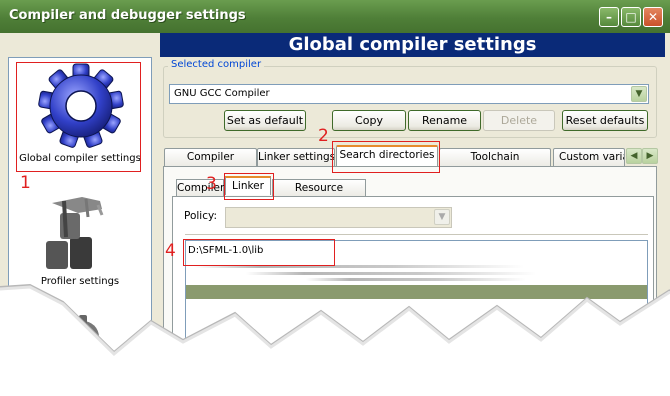 The width and height of the screenshot is (670, 396). Describe the element at coordinates (631, 17) in the screenshot. I see `maximize-button: □` at that location.